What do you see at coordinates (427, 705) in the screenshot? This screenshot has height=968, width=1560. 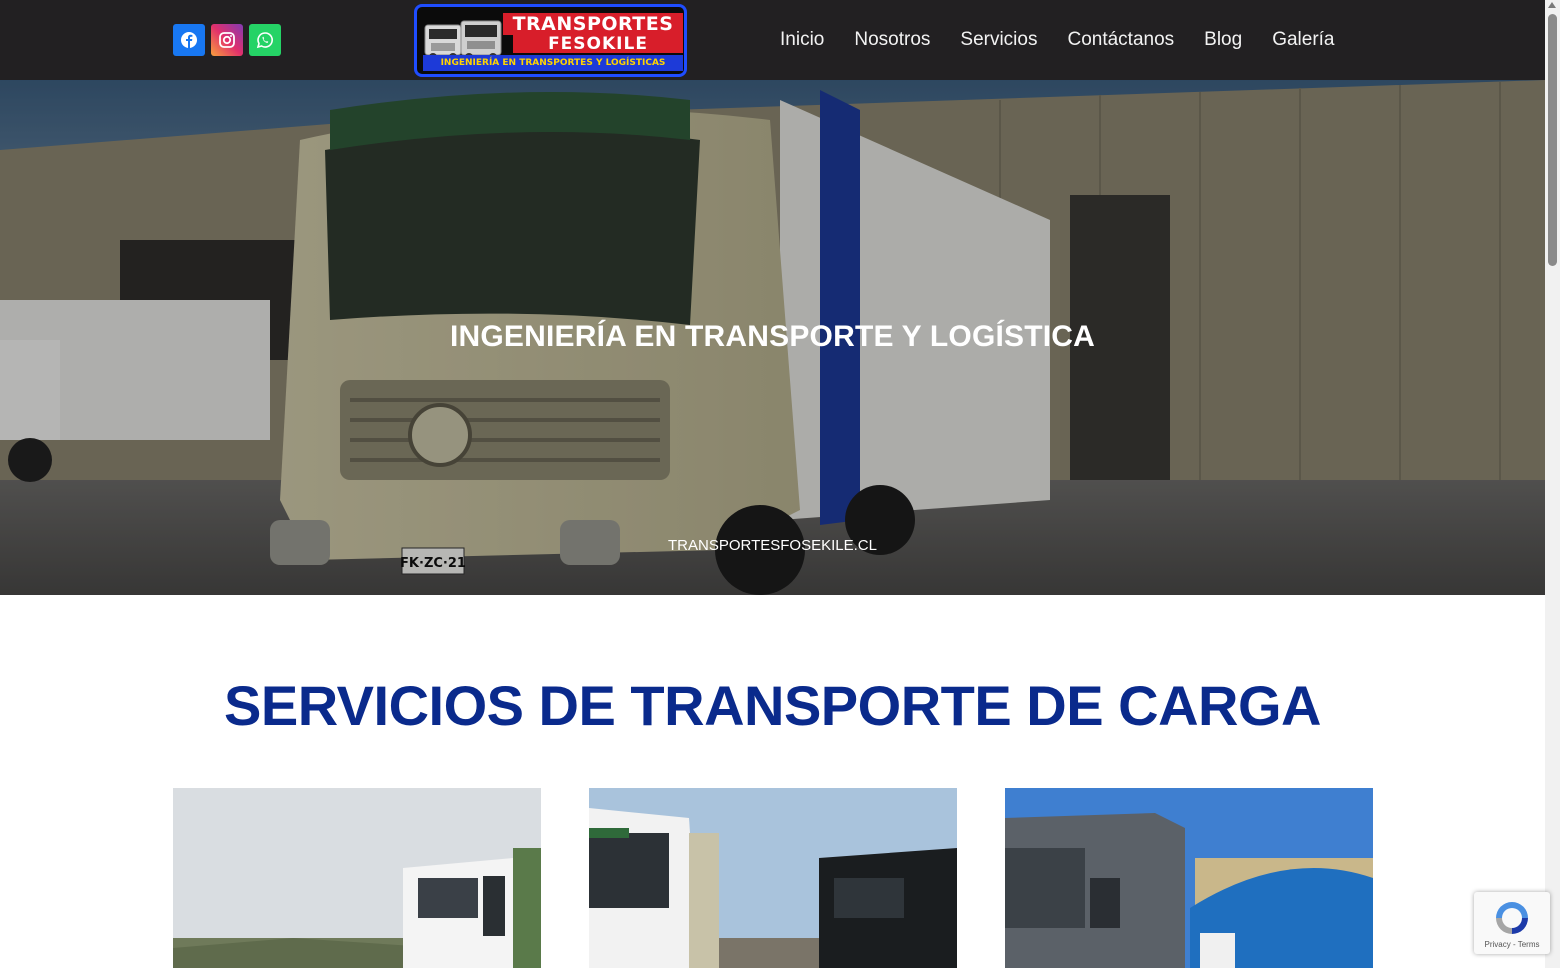 I see `services-heading-light: SERVICIOS DE` at bounding box center [427, 705].